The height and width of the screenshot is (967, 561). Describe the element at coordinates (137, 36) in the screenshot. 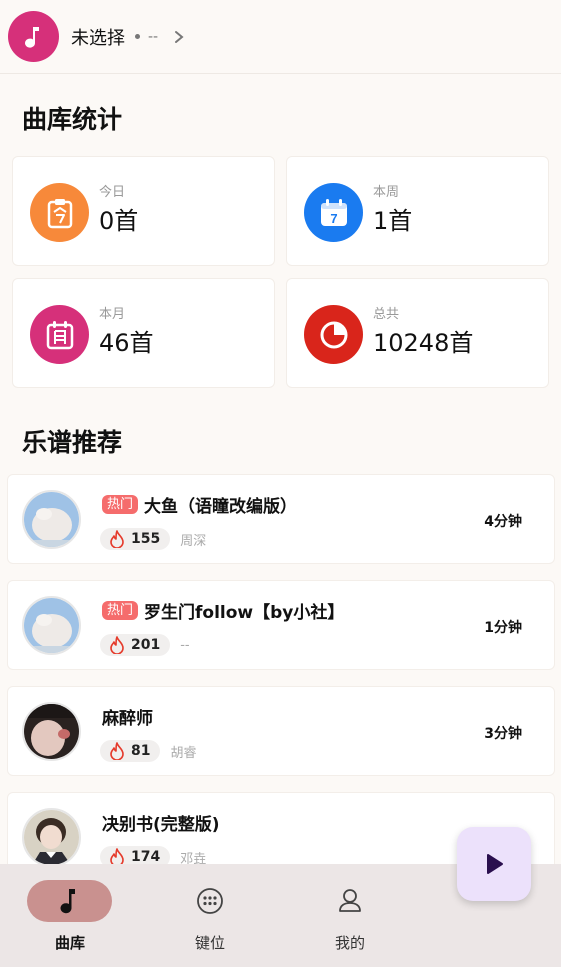

I see `separator-dot` at that location.